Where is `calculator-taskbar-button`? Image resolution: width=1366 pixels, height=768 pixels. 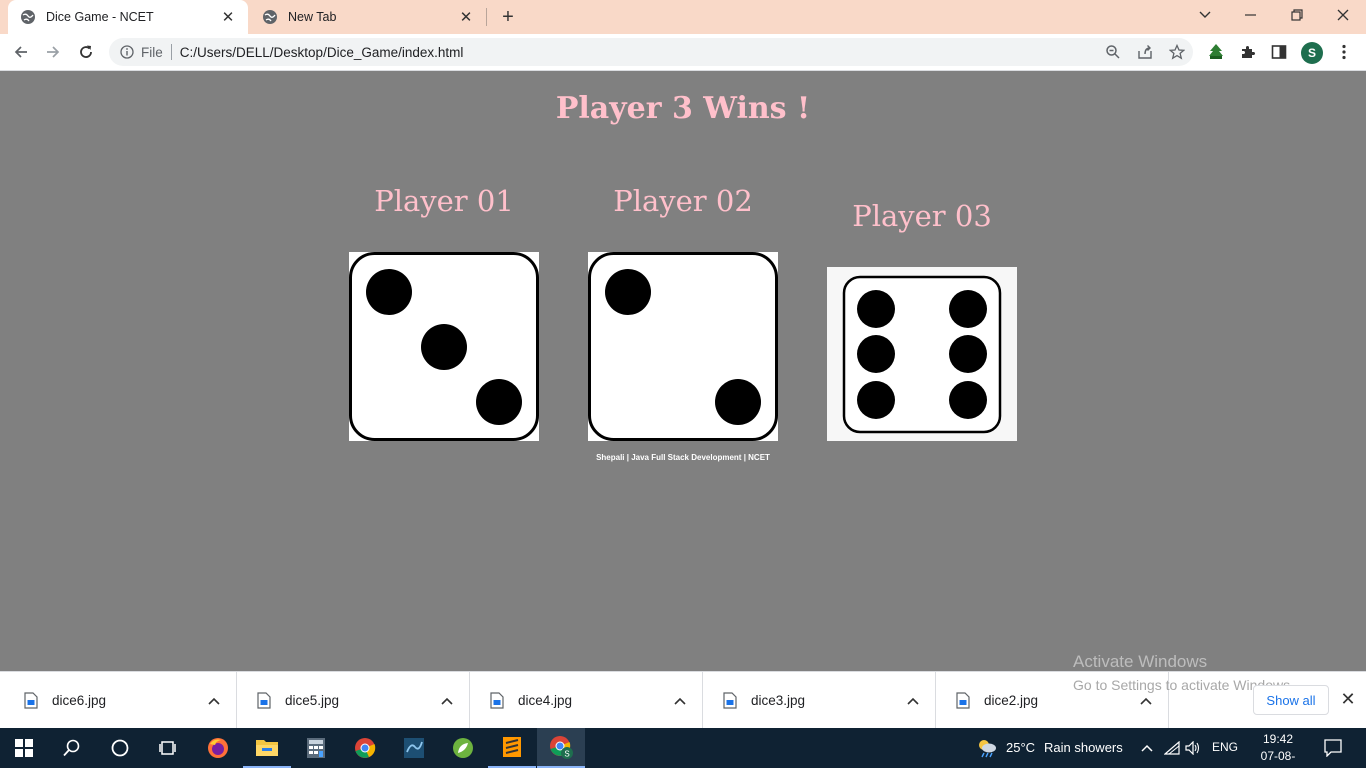 calculator-taskbar-button is located at coordinates (316, 748).